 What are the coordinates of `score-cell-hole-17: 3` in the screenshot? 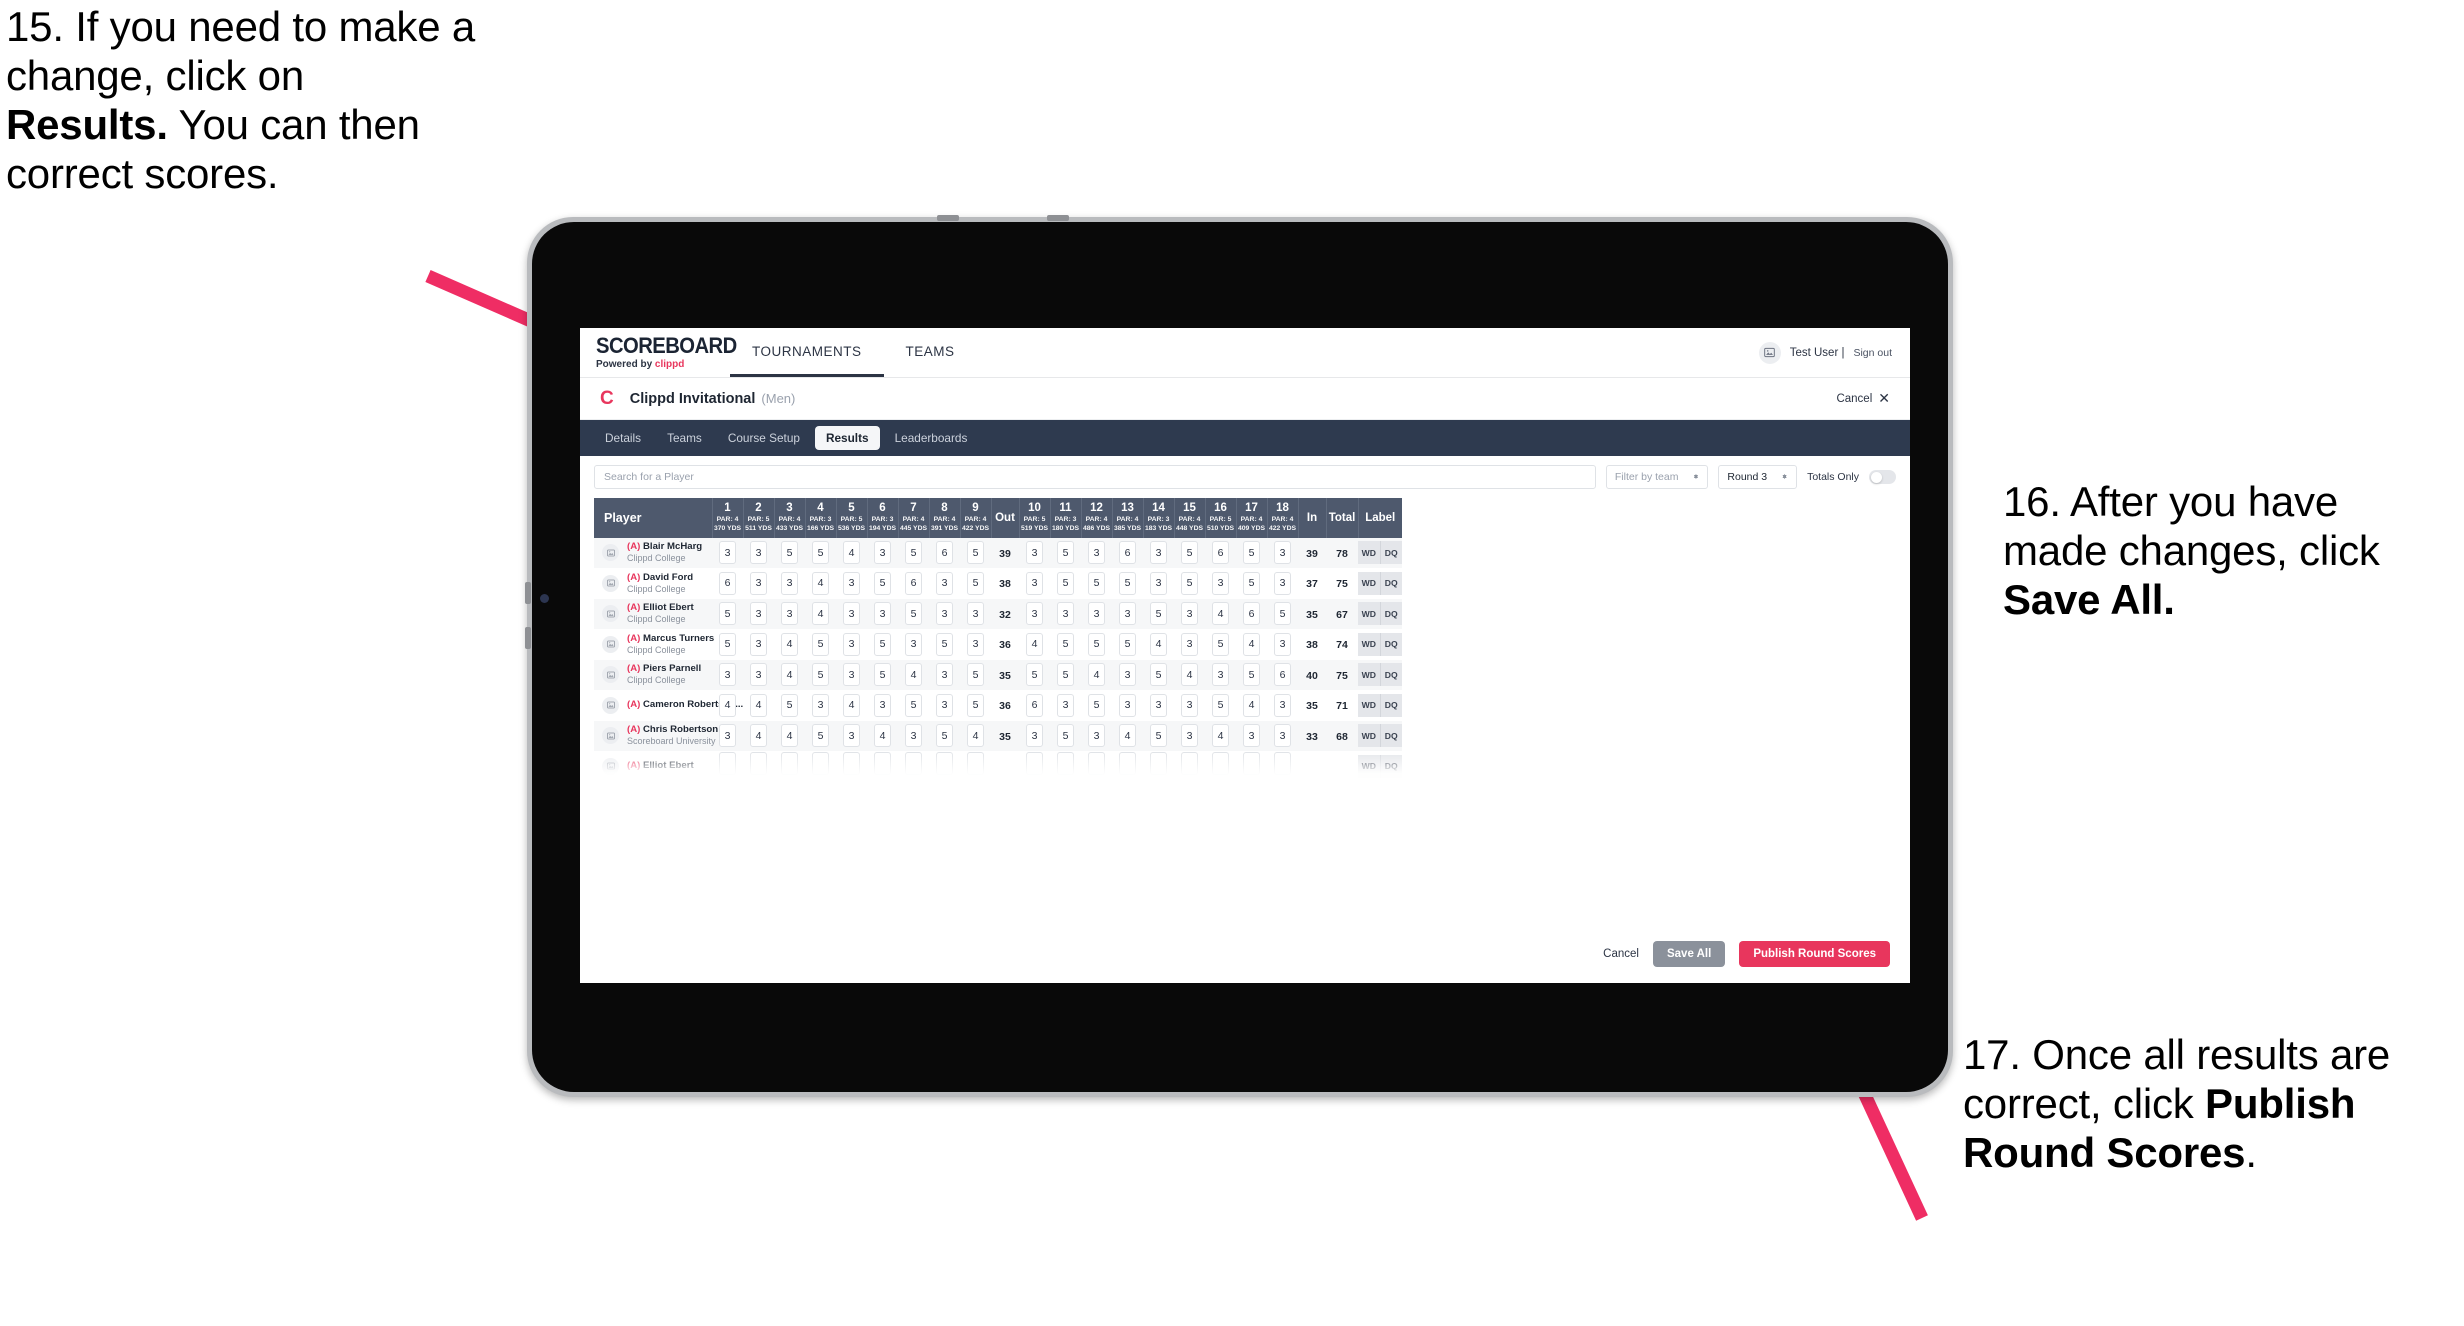 It's located at (1251, 736).